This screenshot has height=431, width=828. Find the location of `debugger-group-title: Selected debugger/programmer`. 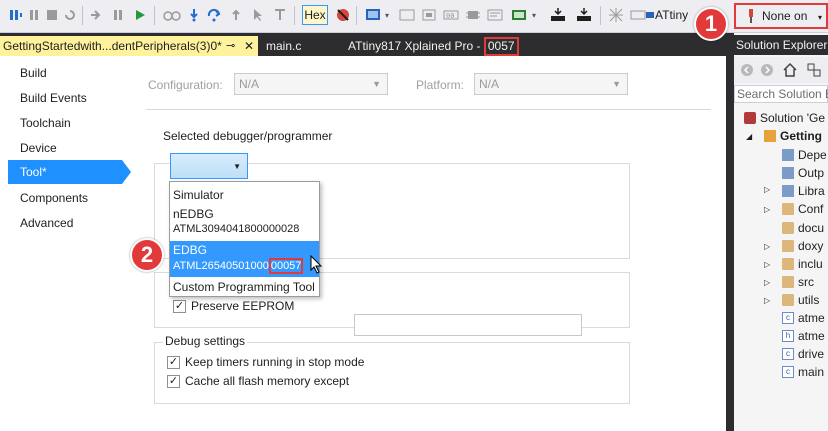

debugger-group-title: Selected debugger/programmer is located at coordinates (248, 136).